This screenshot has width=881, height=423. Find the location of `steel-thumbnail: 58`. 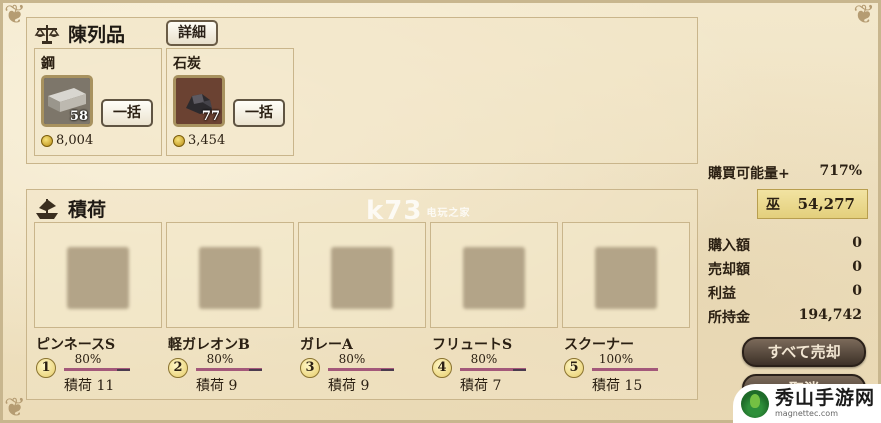

steel-thumbnail: 58 is located at coordinates (67, 101).